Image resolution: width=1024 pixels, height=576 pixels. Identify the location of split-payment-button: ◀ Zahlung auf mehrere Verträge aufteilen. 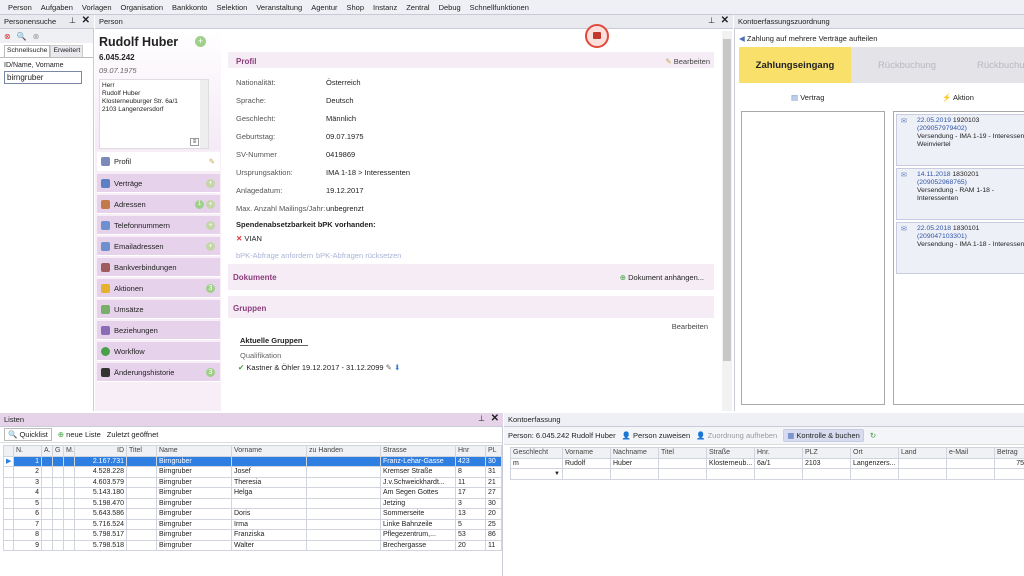
(808, 38).